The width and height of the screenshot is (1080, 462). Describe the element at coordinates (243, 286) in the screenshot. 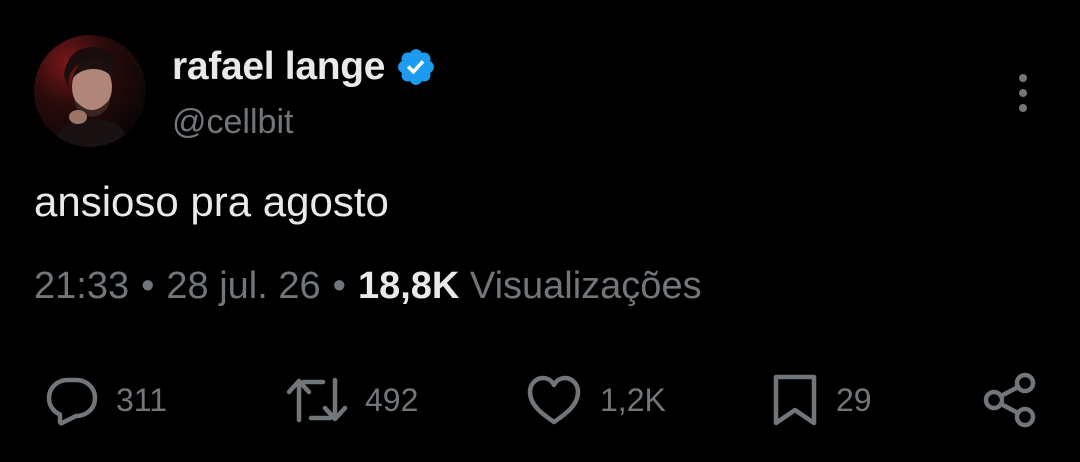

I see `tweet-date: 28 jul. 26` at that location.